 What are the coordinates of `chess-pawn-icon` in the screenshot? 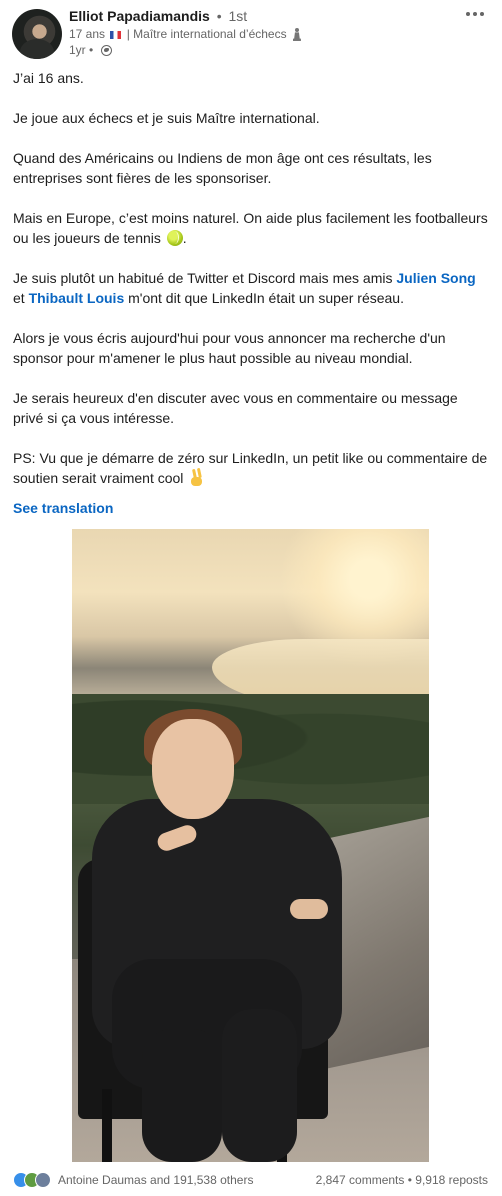 It's located at (297, 34).